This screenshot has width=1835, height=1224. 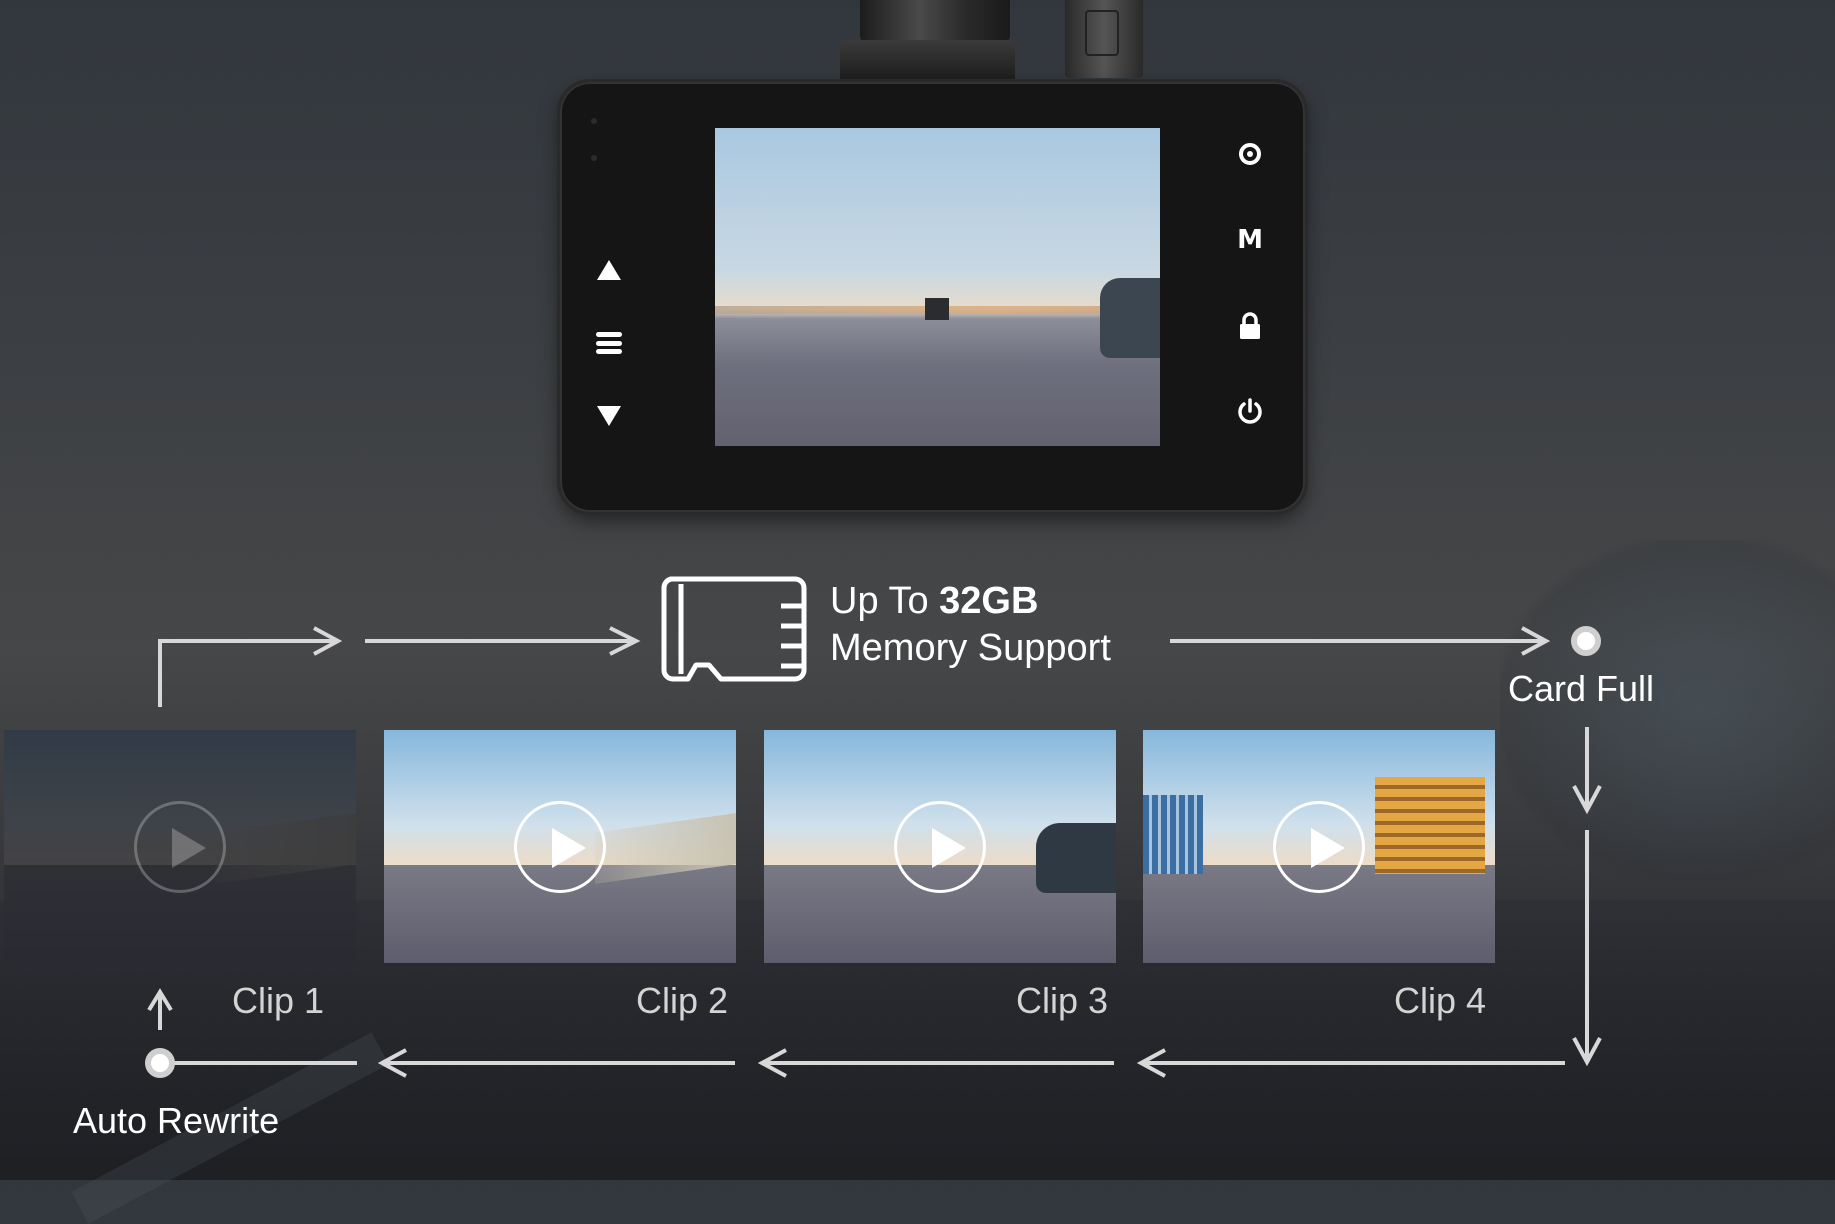 I want to click on card-full-node, so click(x=1586, y=641).